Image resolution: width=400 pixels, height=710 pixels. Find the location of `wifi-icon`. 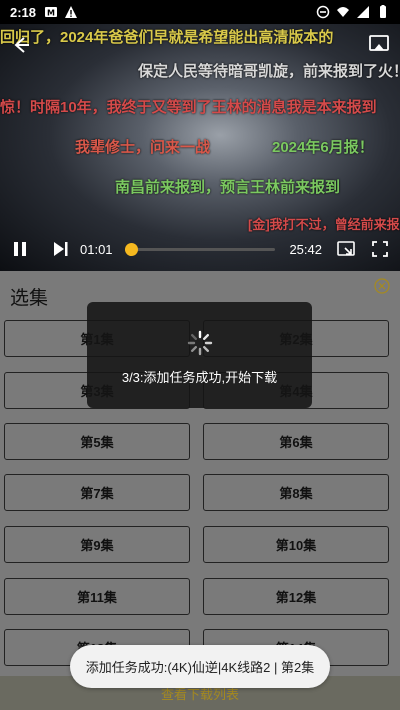

wifi-icon is located at coordinates (343, 12).